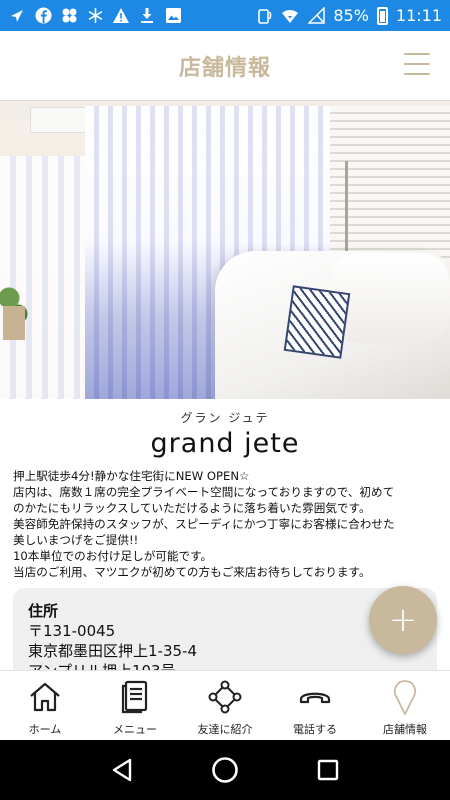 Image resolution: width=450 pixels, height=800 pixels. Describe the element at coordinates (17, 16) in the screenshot. I see `navigation-icon` at that location.